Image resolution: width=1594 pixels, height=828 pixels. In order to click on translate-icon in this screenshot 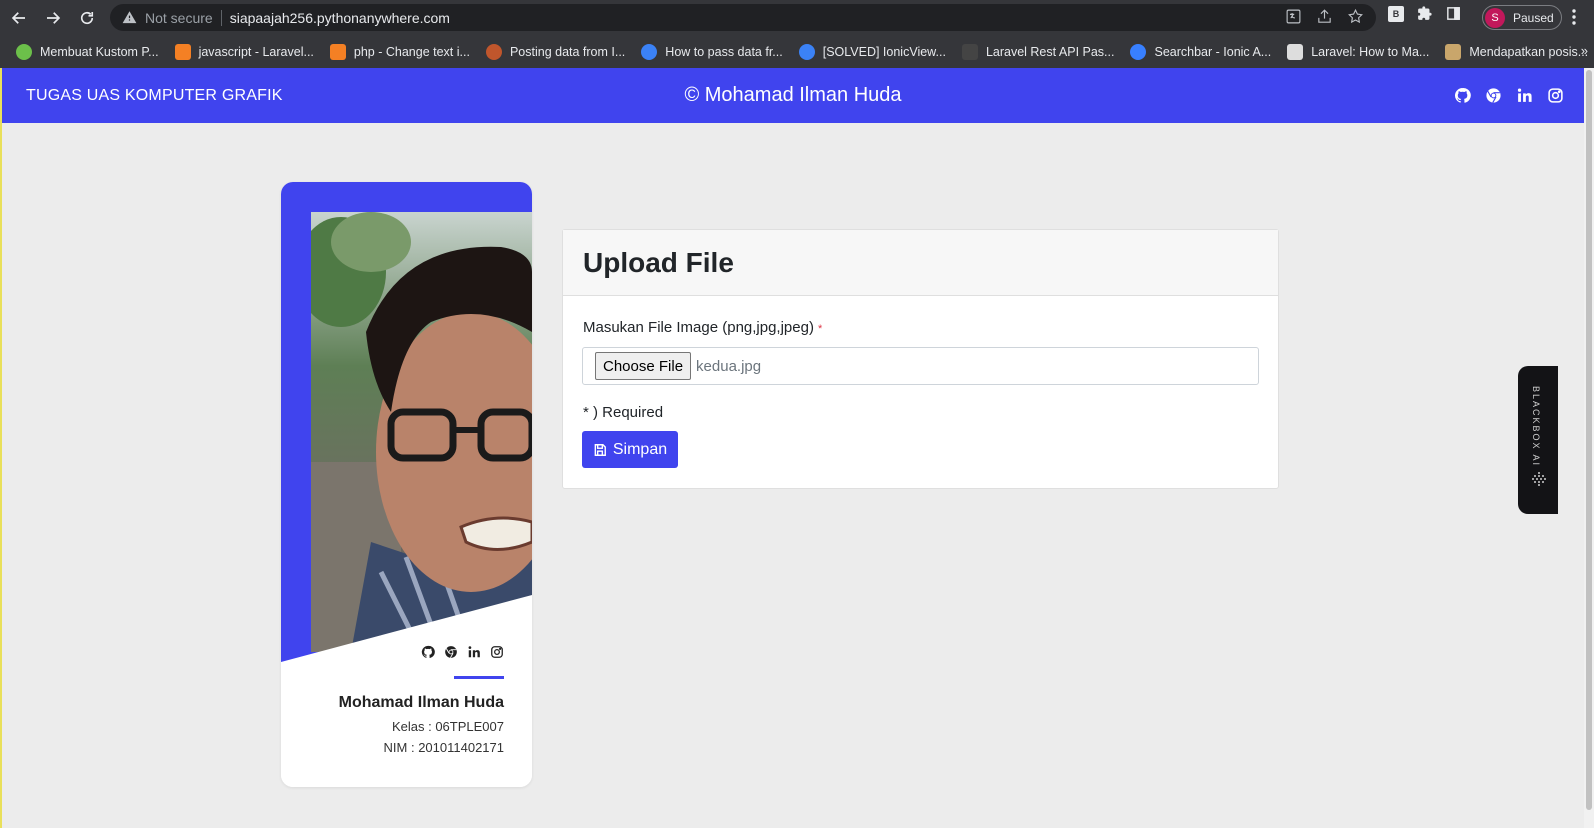, I will do `click(1293, 16)`.